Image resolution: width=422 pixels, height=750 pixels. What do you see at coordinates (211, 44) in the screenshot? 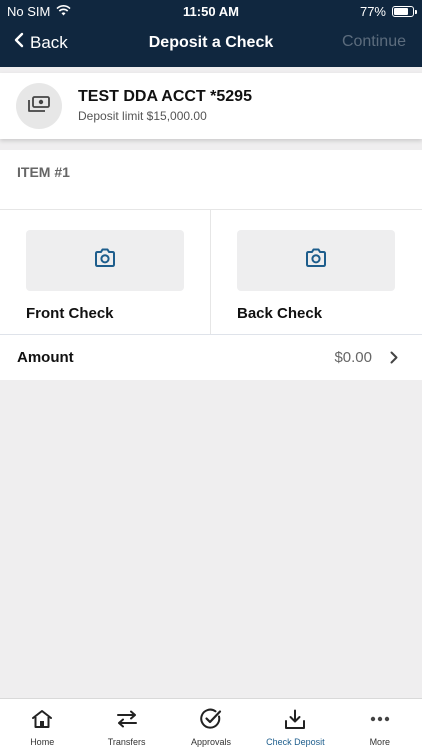
I see `nav-bar: Back Deposit a Check Continue` at bounding box center [211, 44].